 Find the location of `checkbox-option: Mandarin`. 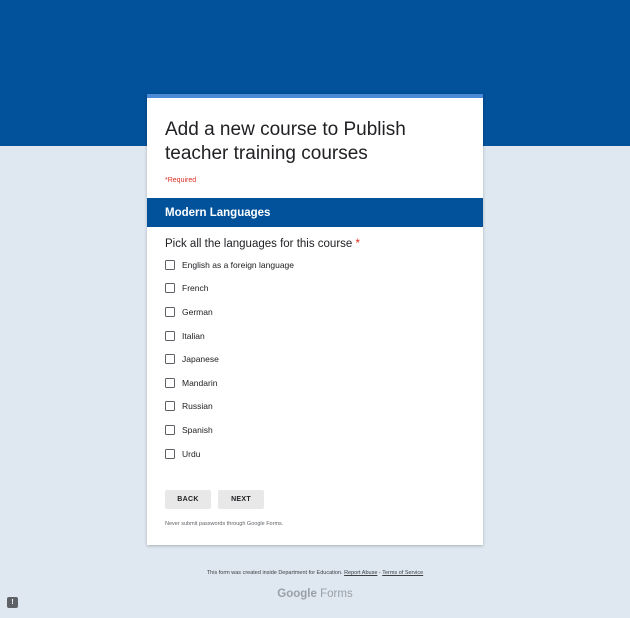

checkbox-option: Mandarin is located at coordinates (315, 383).